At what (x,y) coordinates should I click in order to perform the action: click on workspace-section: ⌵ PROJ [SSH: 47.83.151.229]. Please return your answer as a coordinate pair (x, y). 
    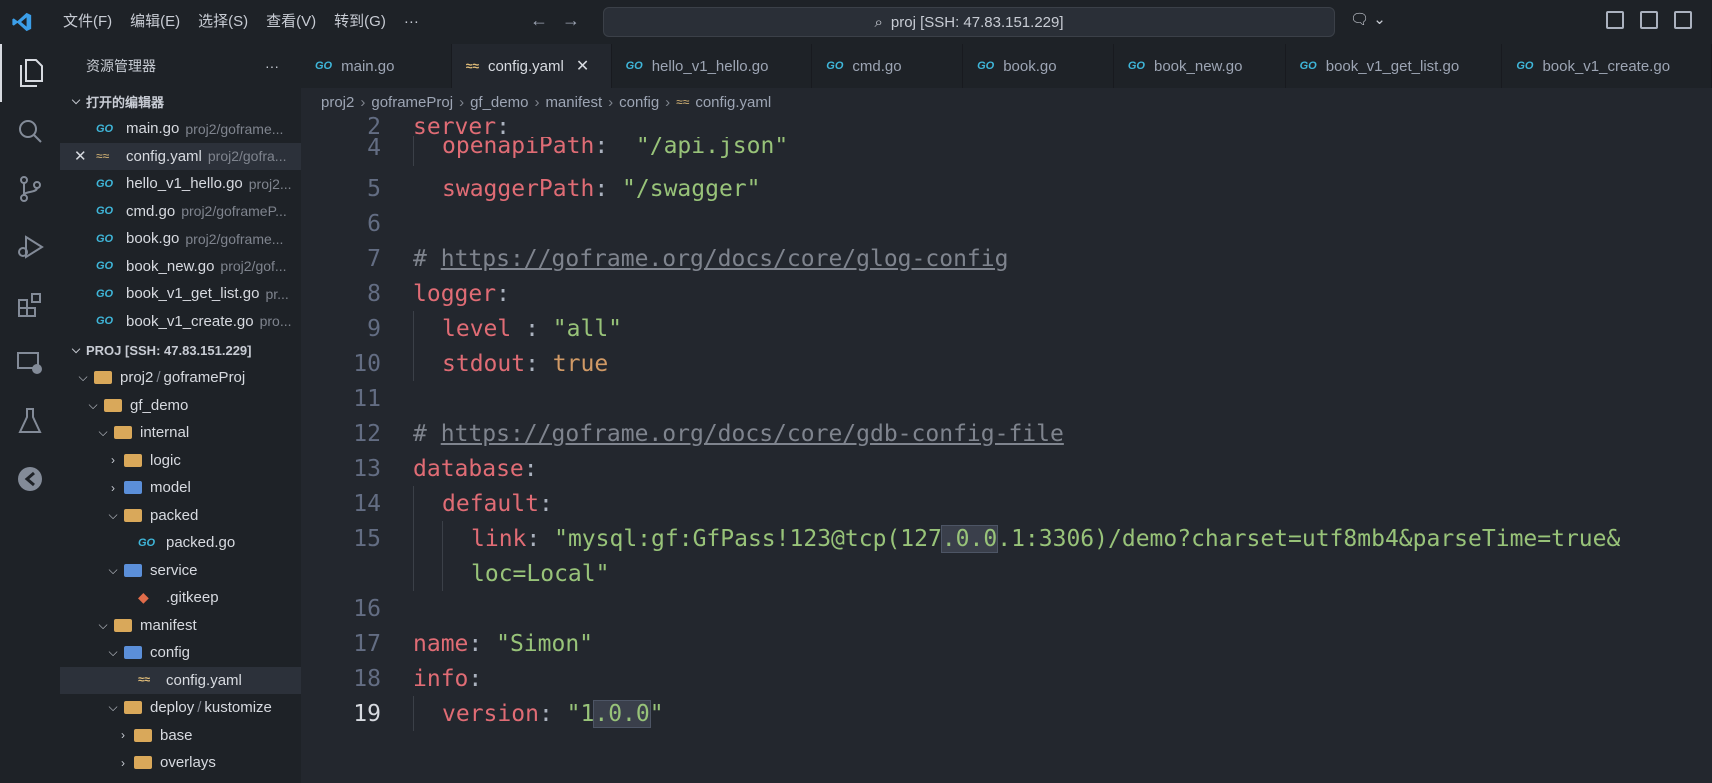
    Looking at the image, I should click on (180, 350).